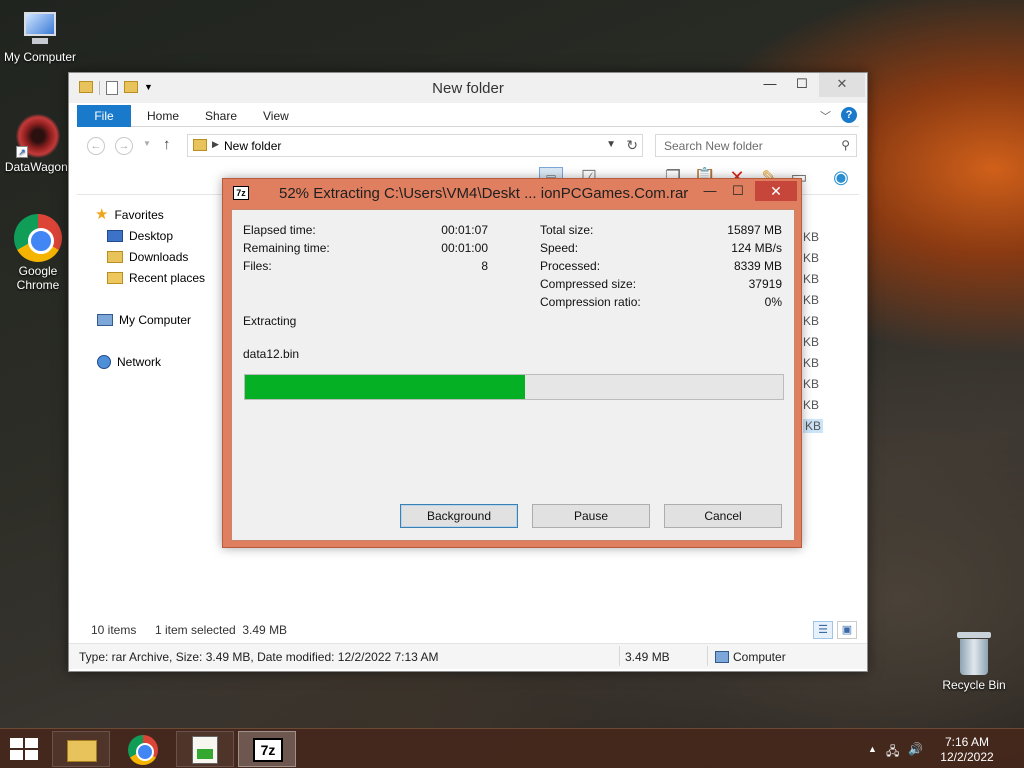 Image resolution: width=1024 pixels, height=768 pixels. What do you see at coordinates (104, 116) in the screenshot?
I see `tab-file: File` at bounding box center [104, 116].